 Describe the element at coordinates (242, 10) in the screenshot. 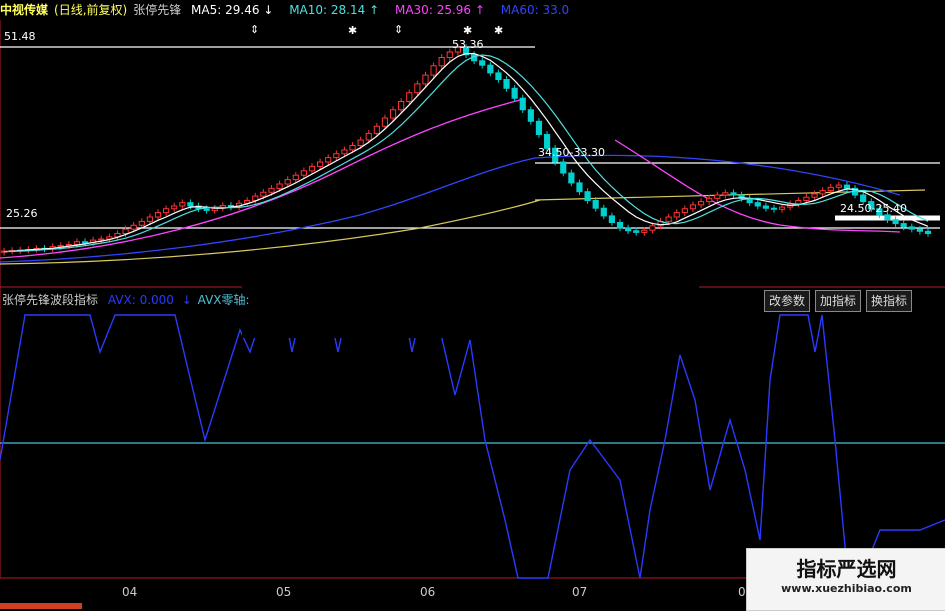

I see `ma5-value: 29.46` at that location.